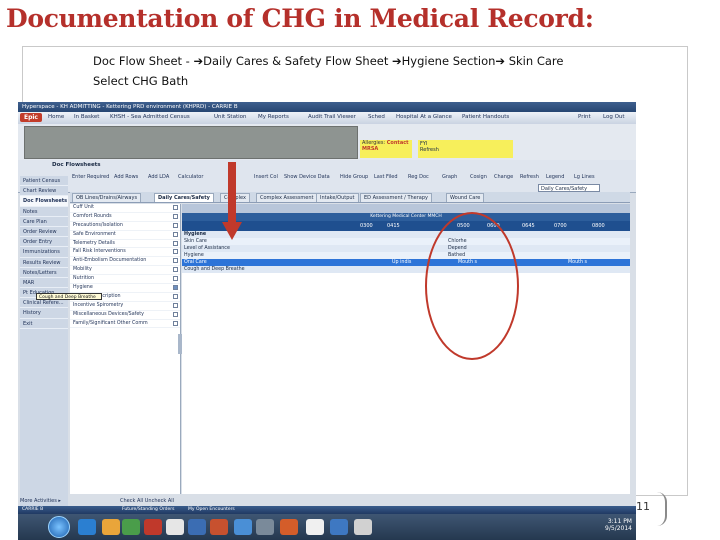  What do you see at coordinates (266, 177) in the screenshot?
I see `insert-col-button: Insert Col` at bounding box center [266, 177].